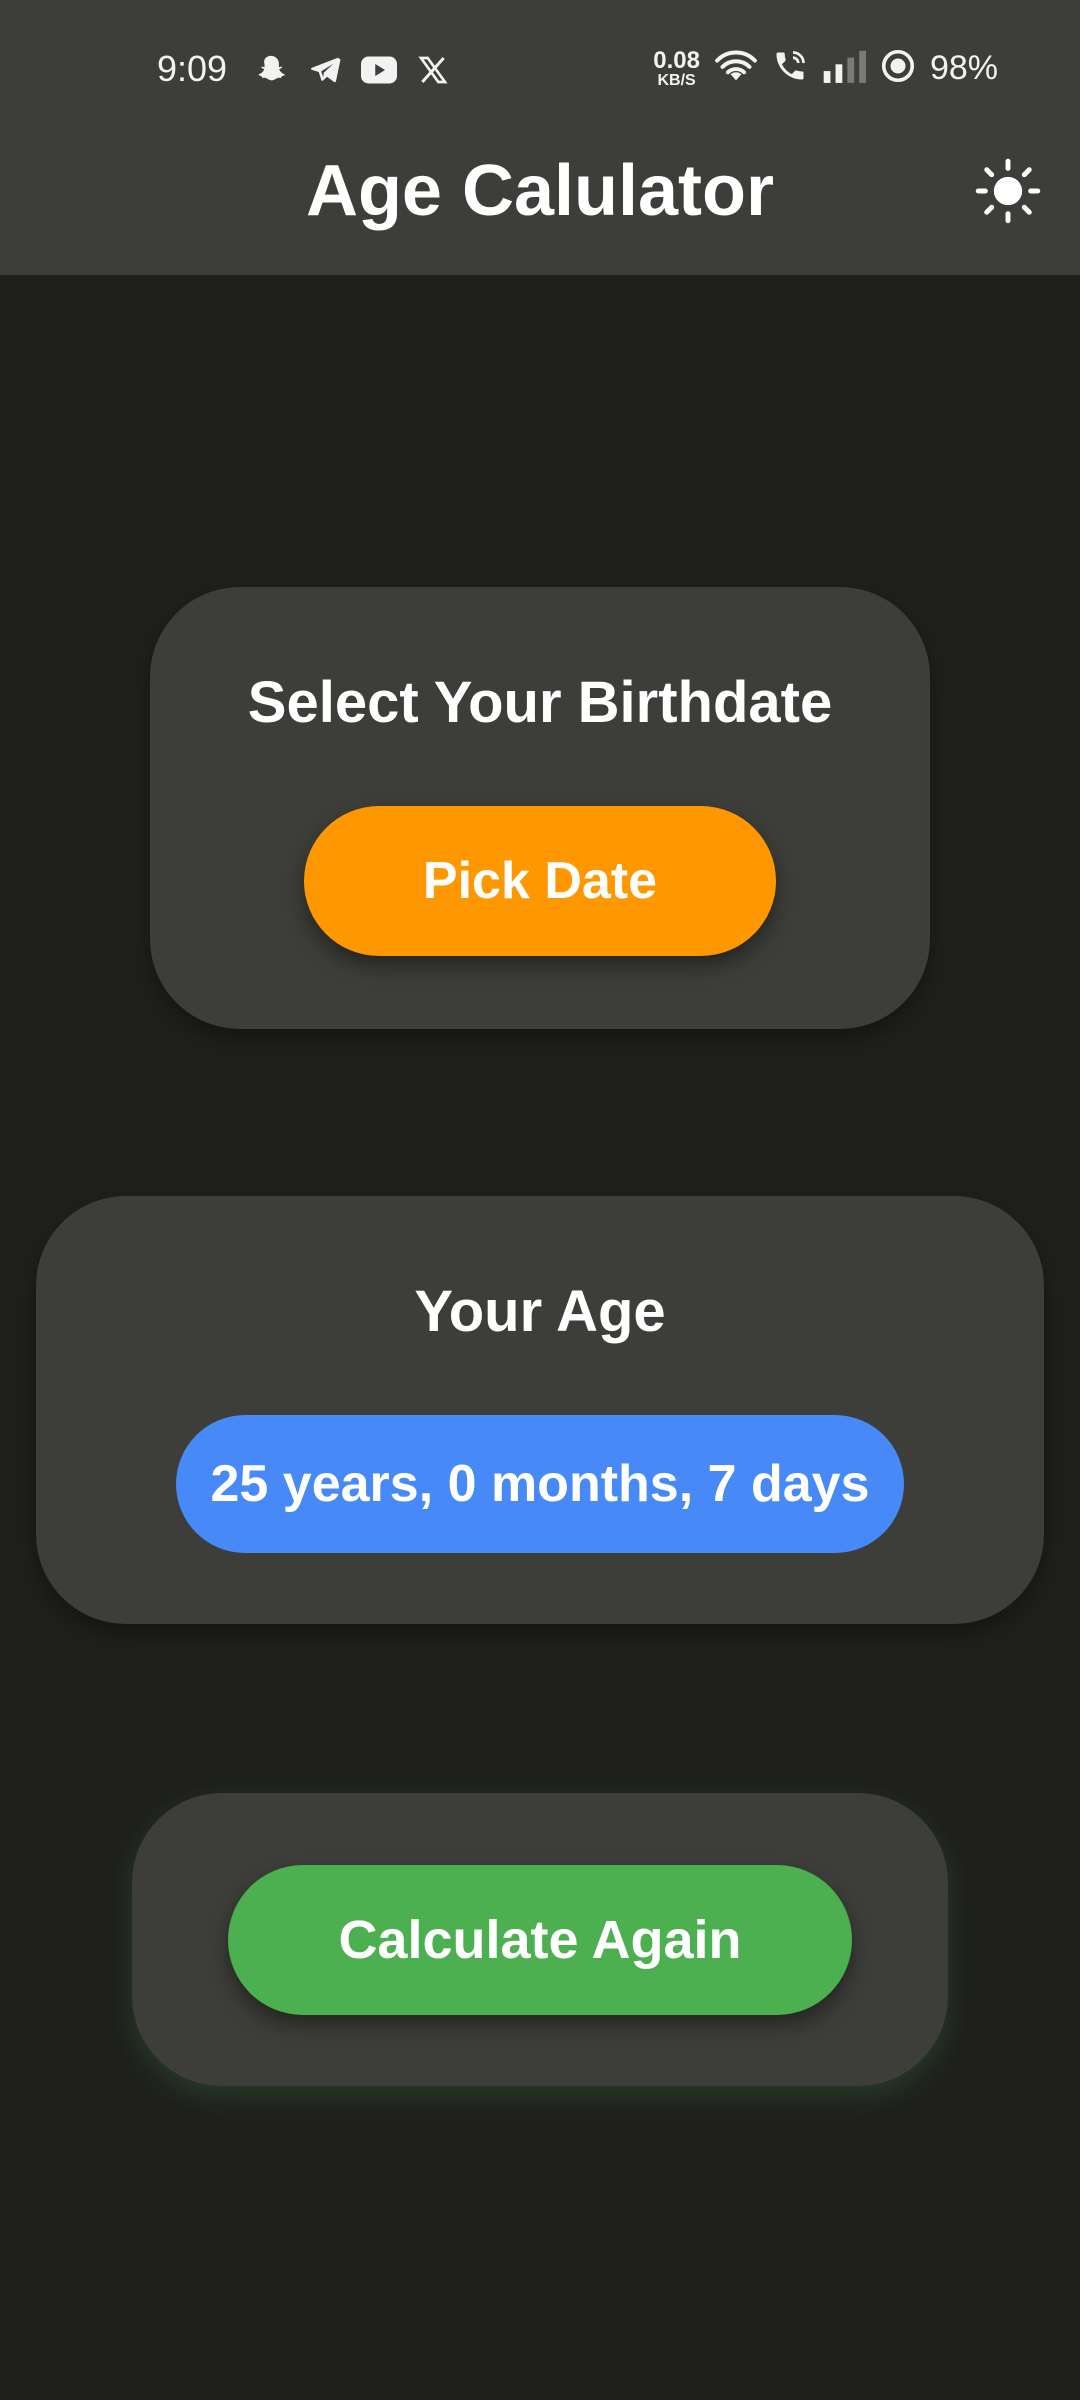 This screenshot has height=2400, width=1080. I want to click on x-icon, so click(433, 70).